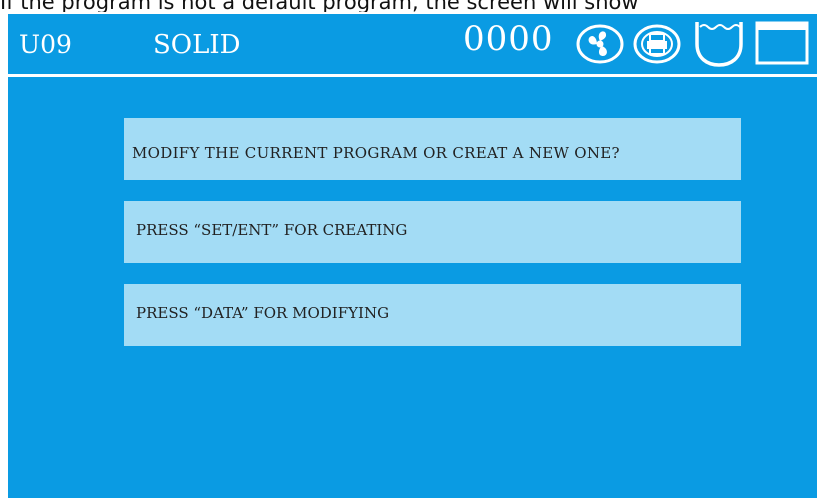  Describe the element at coordinates (412, 44) in the screenshot. I see `status-bar: U09 SOLID 0000` at that location.